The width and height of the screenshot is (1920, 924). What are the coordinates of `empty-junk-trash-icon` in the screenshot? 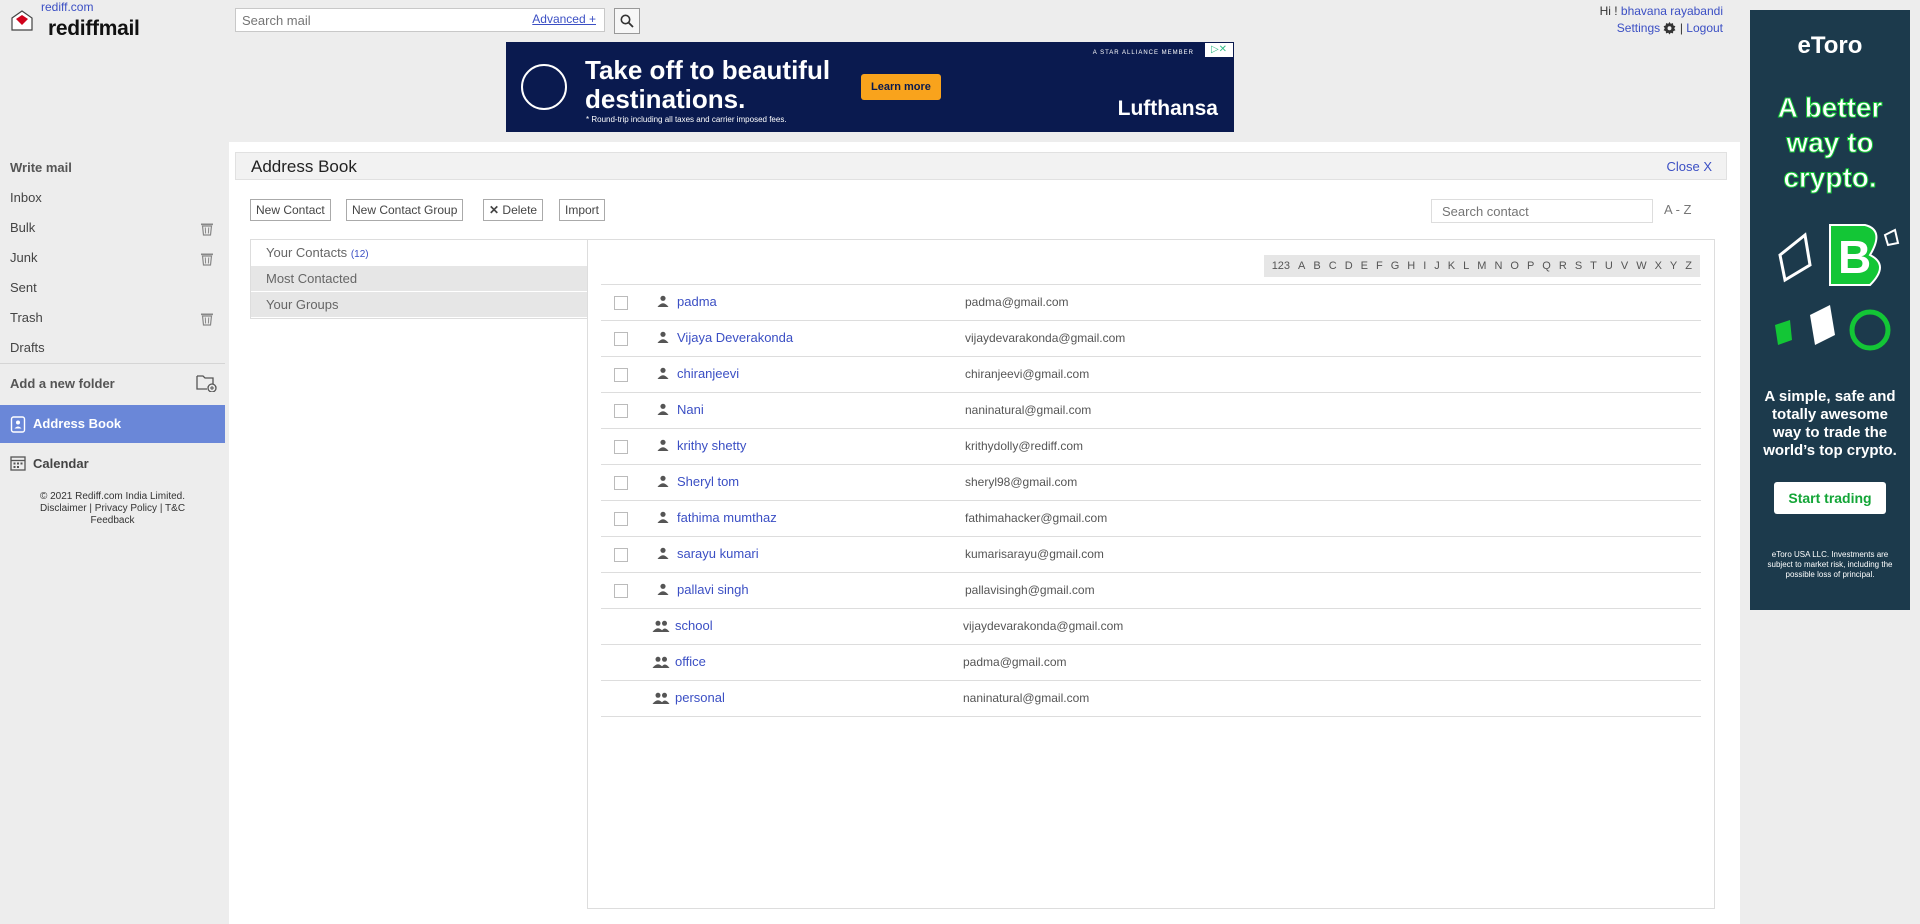 It's located at (207, 259).